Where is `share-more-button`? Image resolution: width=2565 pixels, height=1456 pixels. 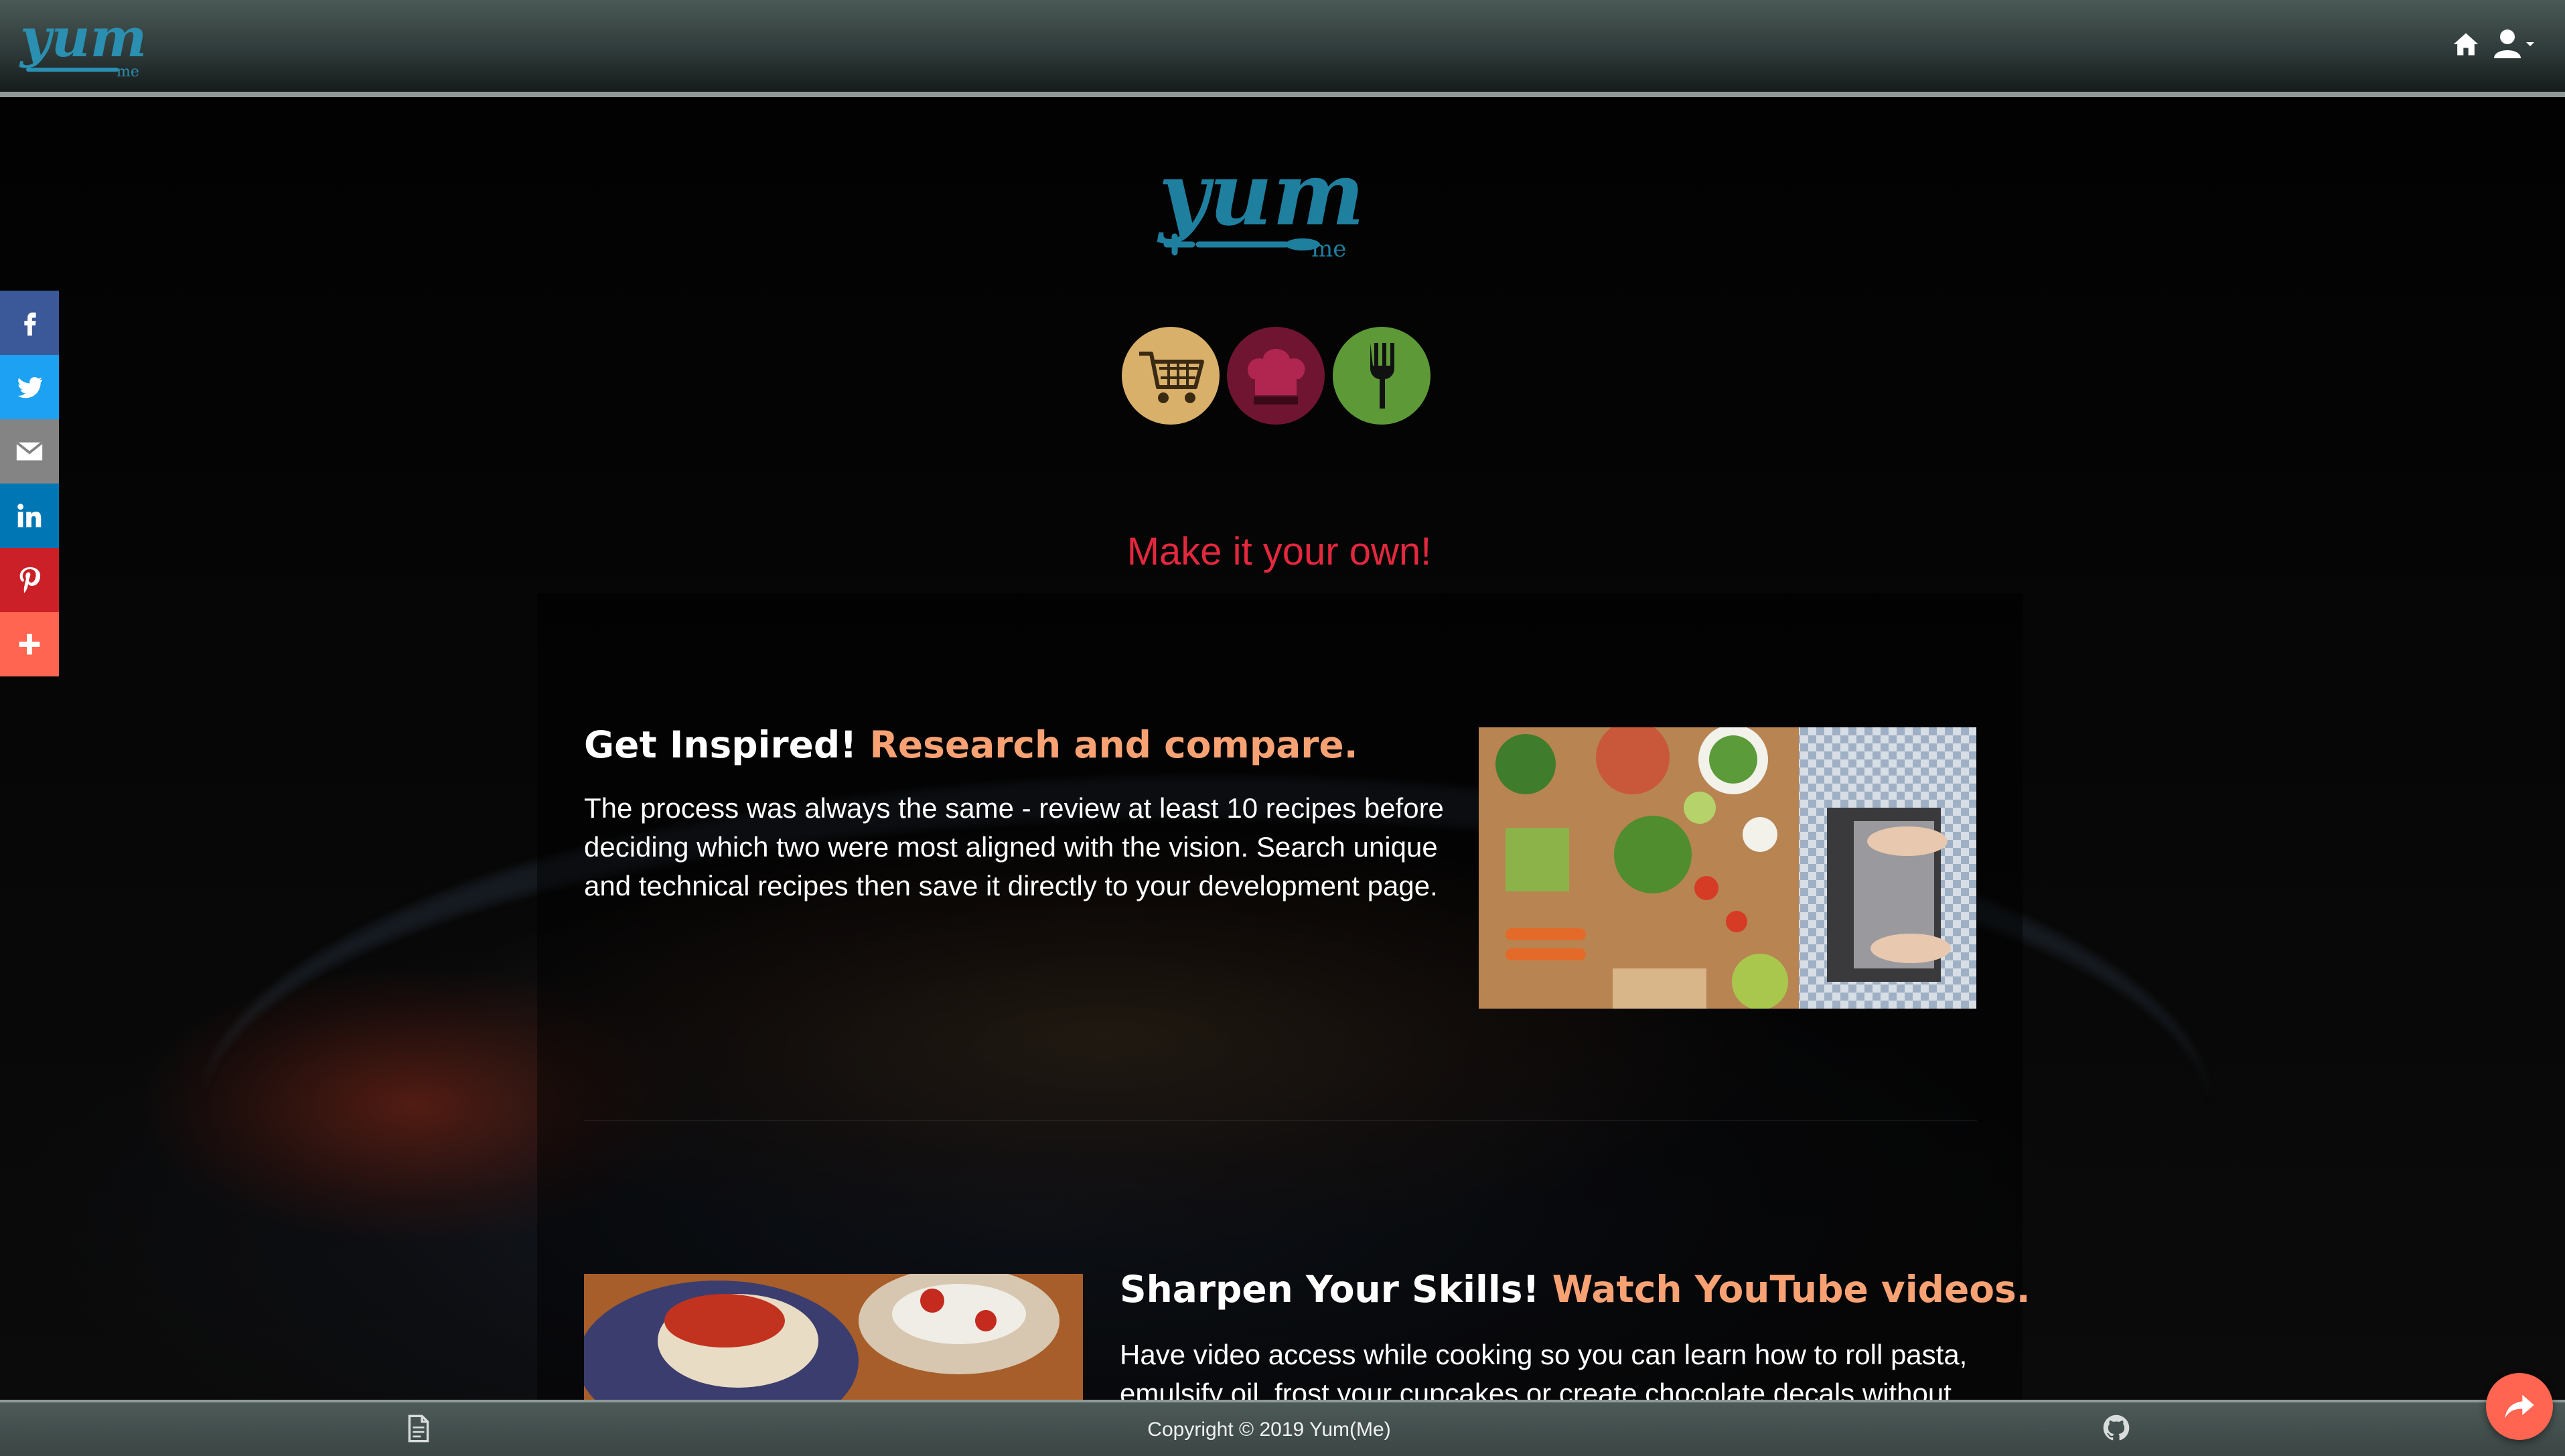
share-more-button is located at coordinates (29, 644).